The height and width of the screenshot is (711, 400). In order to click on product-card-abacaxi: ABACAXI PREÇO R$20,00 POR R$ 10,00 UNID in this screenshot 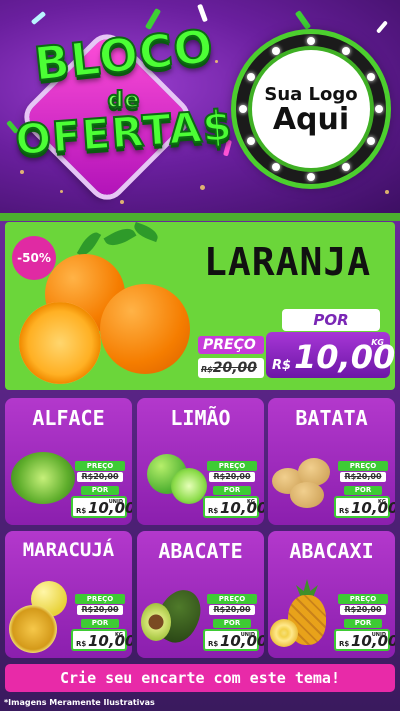, I will do `click(331, 594)`.